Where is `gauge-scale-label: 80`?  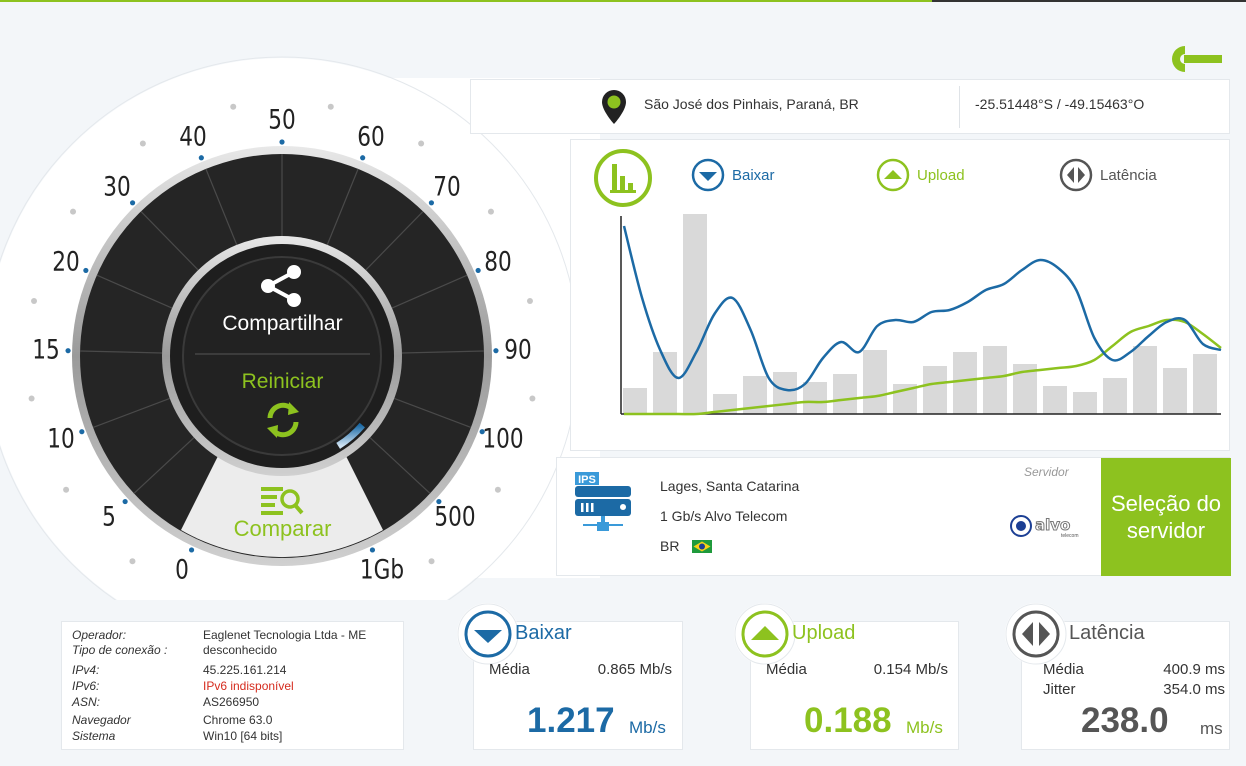 gauge-scale-label: 80 is located at coordinates (498, 262).